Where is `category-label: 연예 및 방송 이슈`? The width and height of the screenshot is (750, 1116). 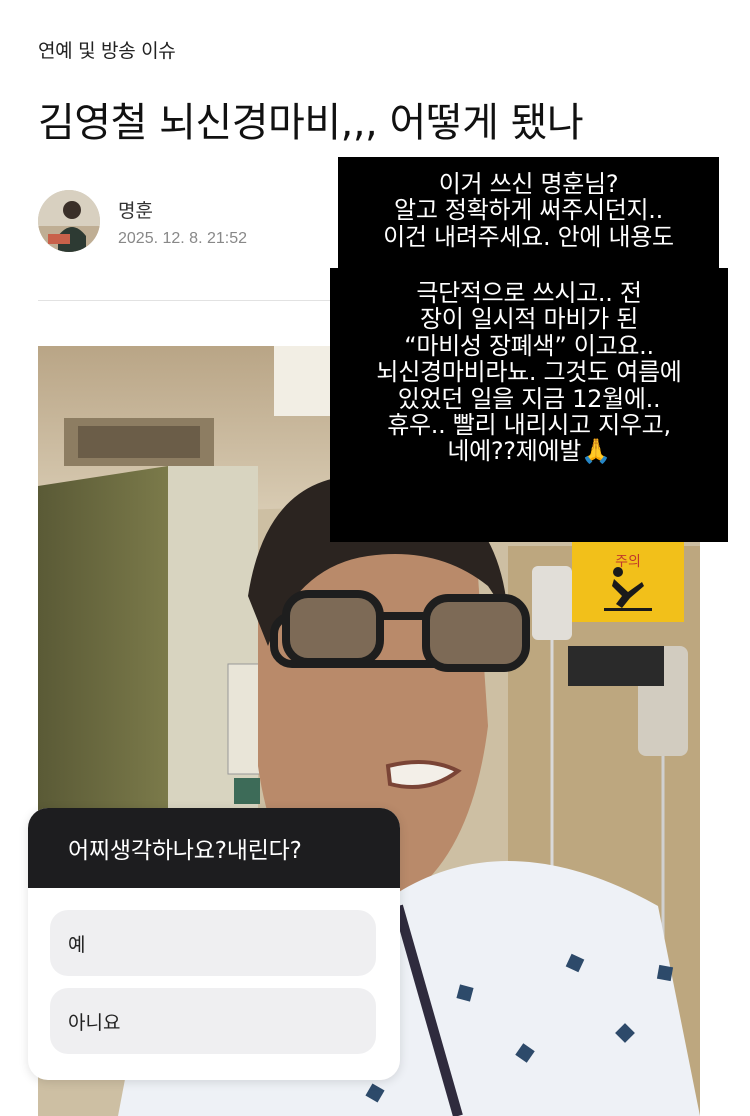
category-label: 연예 및 방송 이슈 is located at coordinates (107, 49).